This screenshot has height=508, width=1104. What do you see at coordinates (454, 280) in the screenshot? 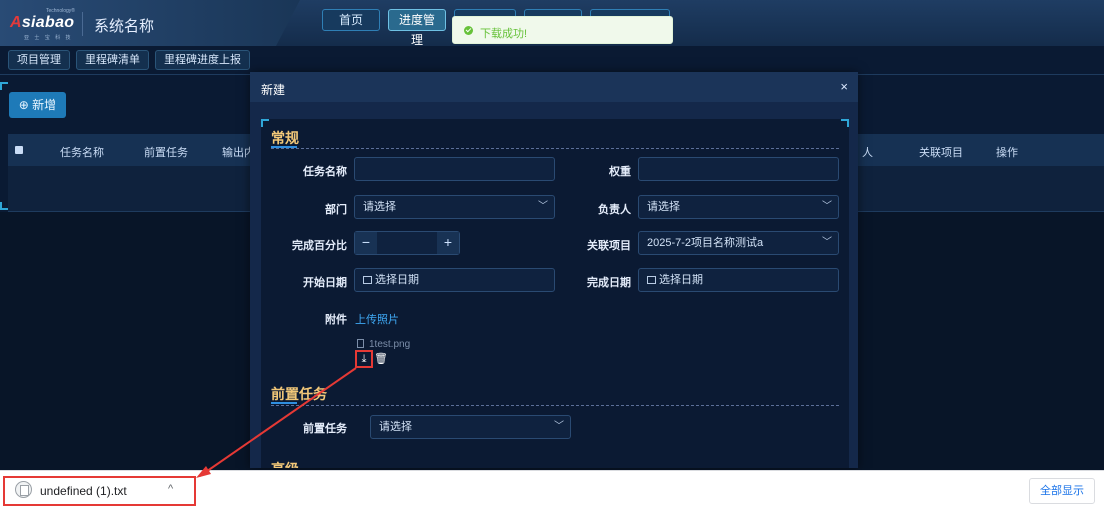
I see `start-date-picker: 选择日期` at bounding box center [454, 280].